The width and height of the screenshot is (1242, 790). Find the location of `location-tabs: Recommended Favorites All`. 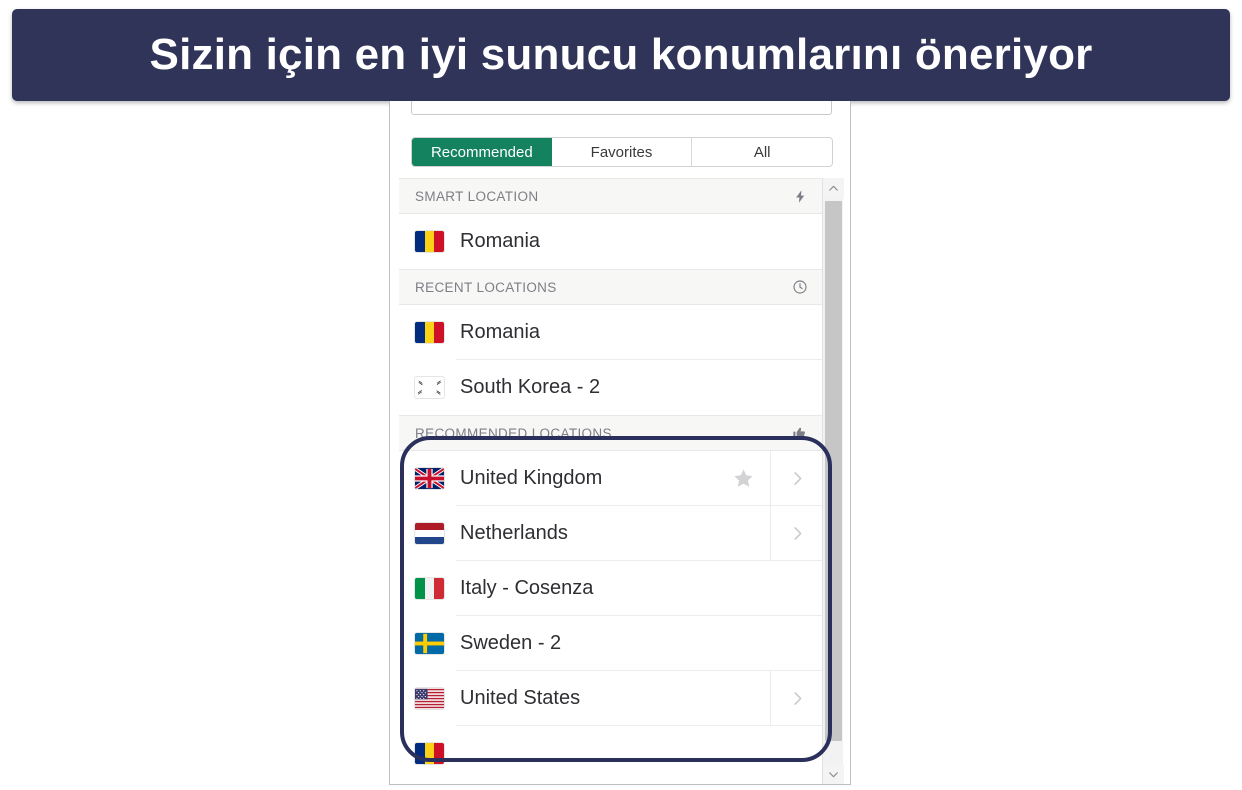

location-tabs: Recommended Favorites All is located at coordinates (622, 152).